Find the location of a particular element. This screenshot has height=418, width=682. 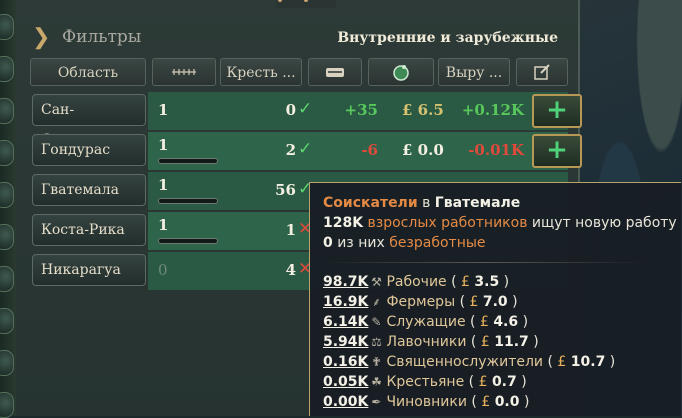

job-name: Фермеры is located at coordinates (421, 302).